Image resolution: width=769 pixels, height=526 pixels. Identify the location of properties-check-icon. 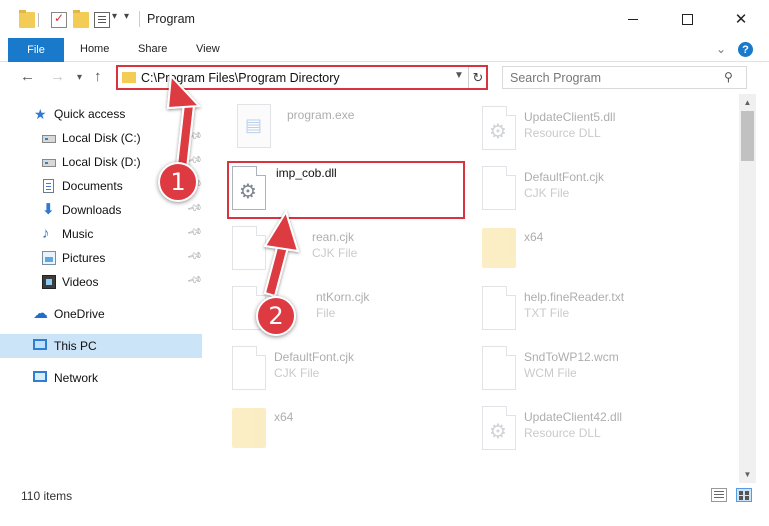
(59, 19).